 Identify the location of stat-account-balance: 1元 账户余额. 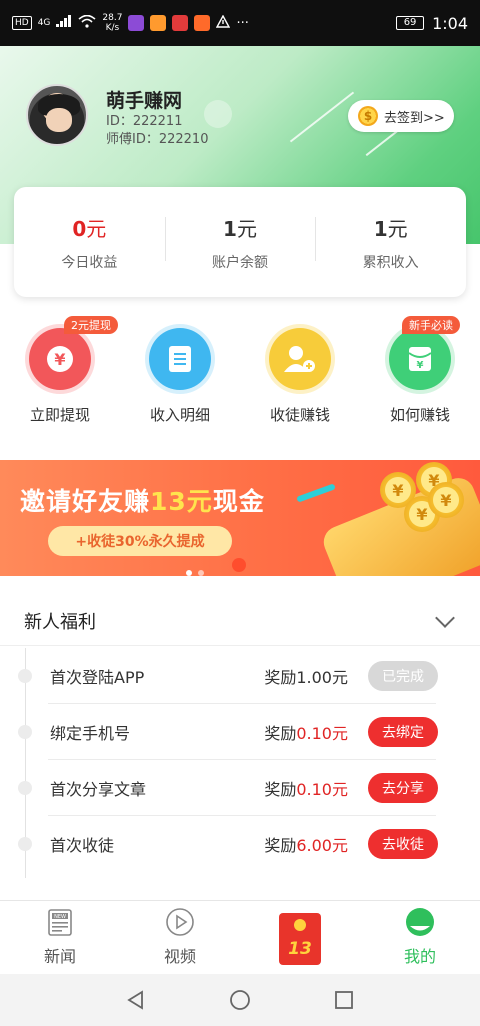
(240, 242).